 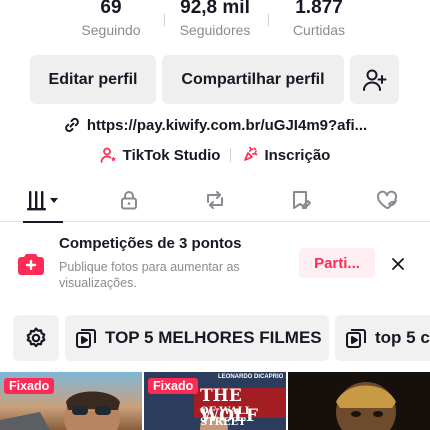 I want to click on likes-stat: 1.877 Curtidas, so click(x=319, y=19).